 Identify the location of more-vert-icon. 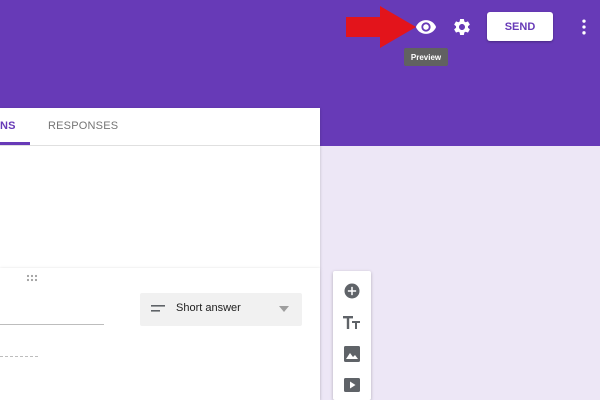
(584, 27).